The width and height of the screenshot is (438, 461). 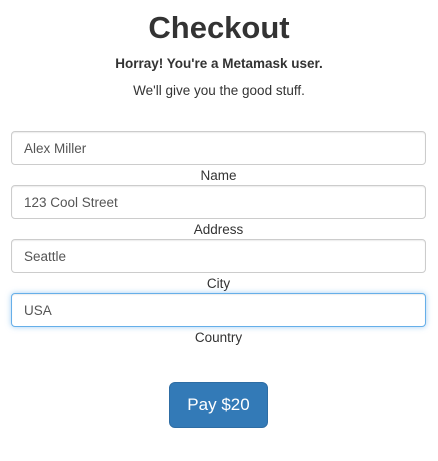 I want to click on address-label: Address, so click(x=218, y=229).